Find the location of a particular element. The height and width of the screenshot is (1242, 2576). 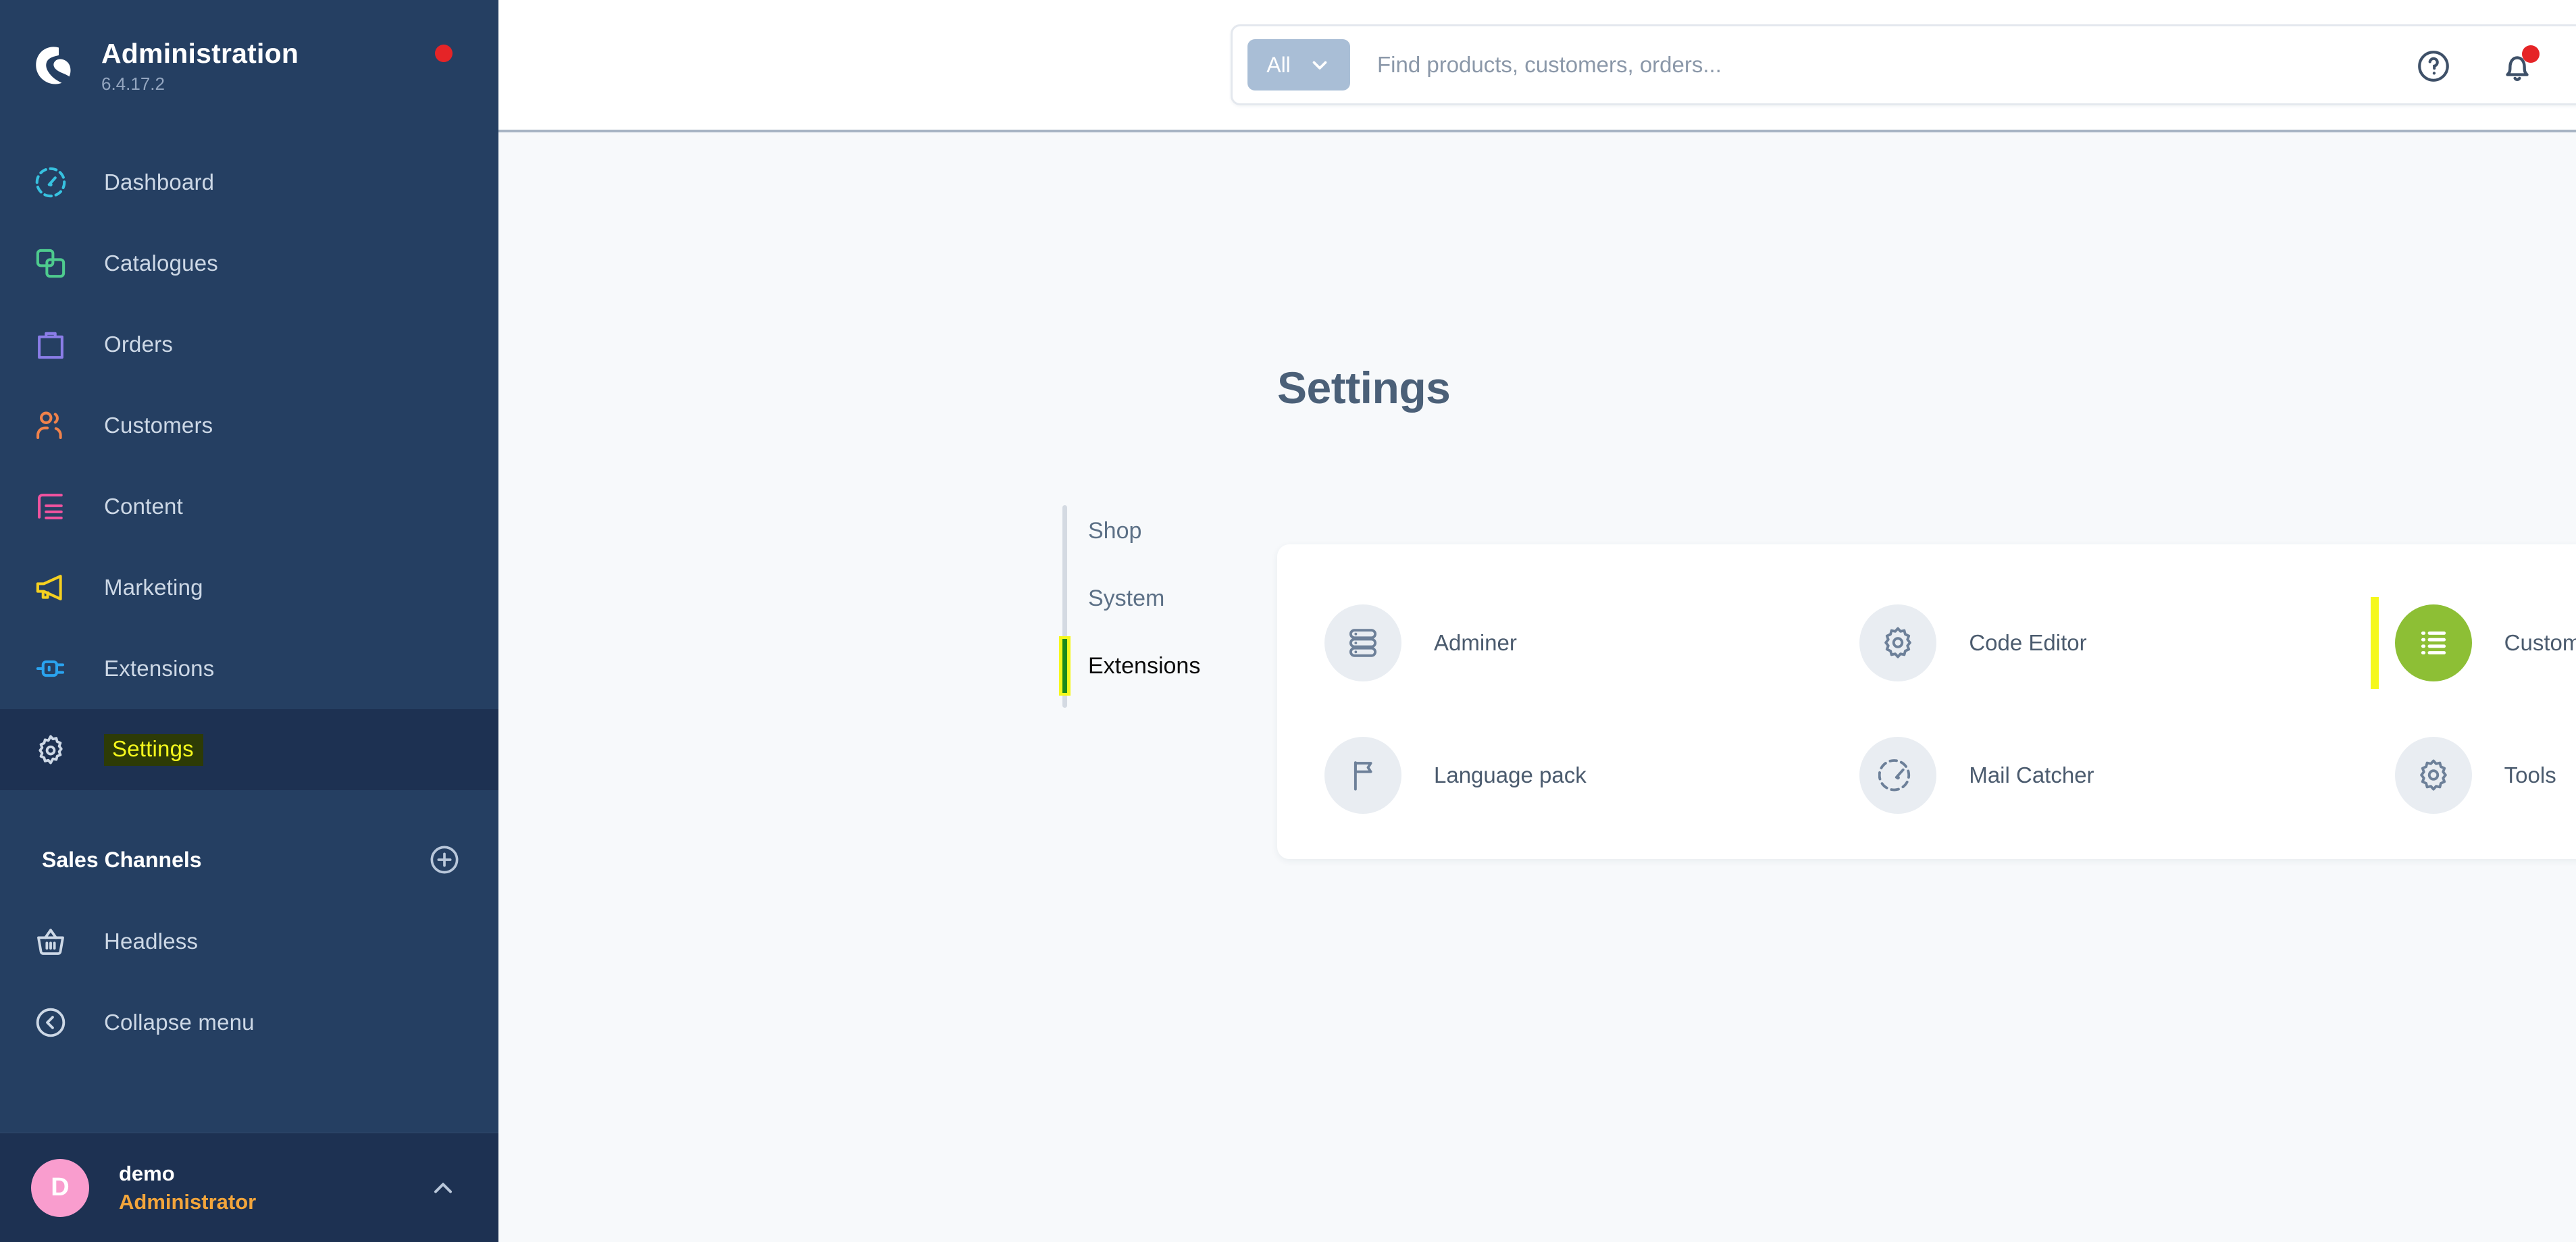

collapse-menu-button: Collapse menu is located at coordinates (249, 1022).